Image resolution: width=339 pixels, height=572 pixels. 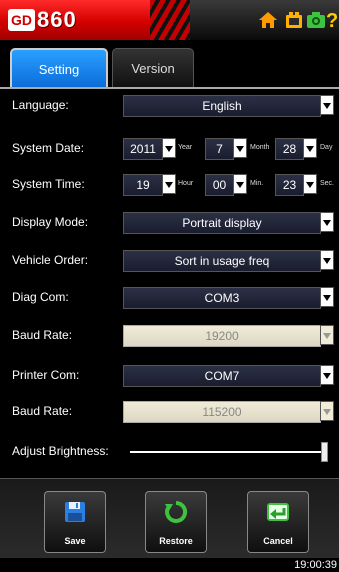 What do you see at coordinates (327, 375) in the screenshot?
I see `printer-com-dropdown-arrow-icon` at bounding box center [327, 375].